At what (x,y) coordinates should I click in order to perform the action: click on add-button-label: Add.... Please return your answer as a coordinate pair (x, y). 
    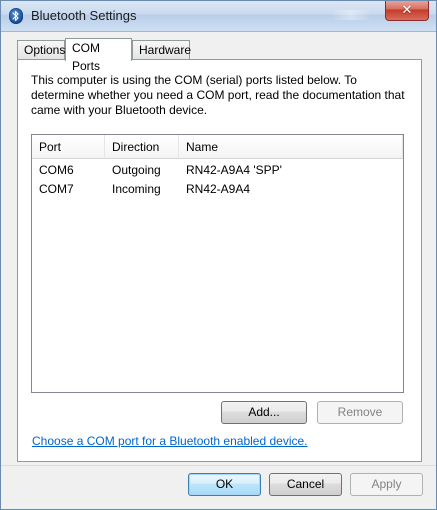
    Looking at the image, I should click on (264, 412).